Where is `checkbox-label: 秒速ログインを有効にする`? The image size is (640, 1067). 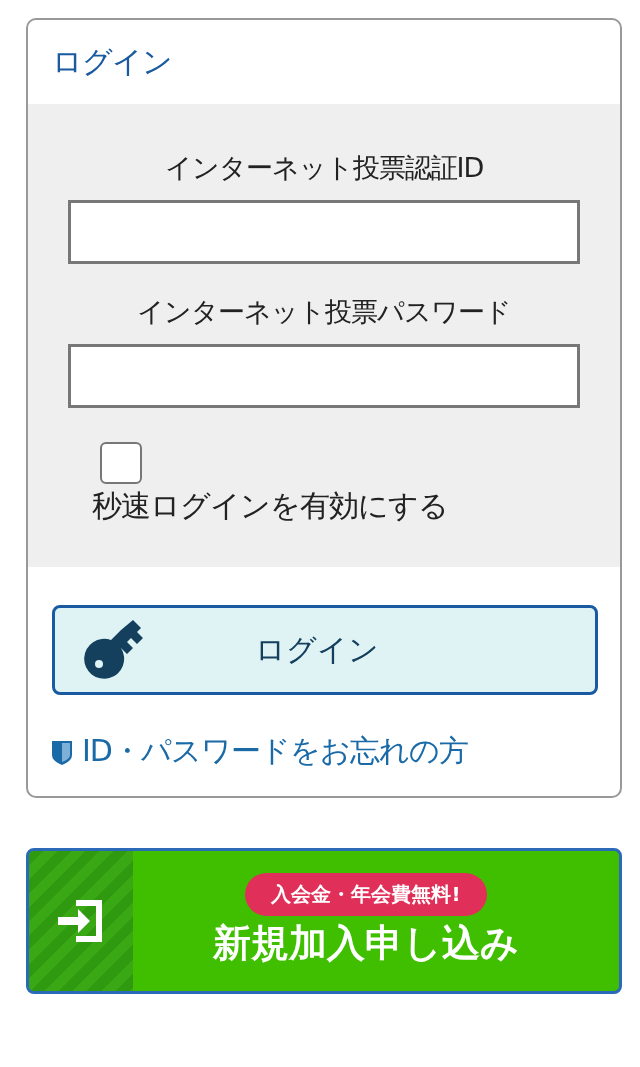 checkbox-label: 秒速ログインを有効にする is located at coordinates (270, 506).